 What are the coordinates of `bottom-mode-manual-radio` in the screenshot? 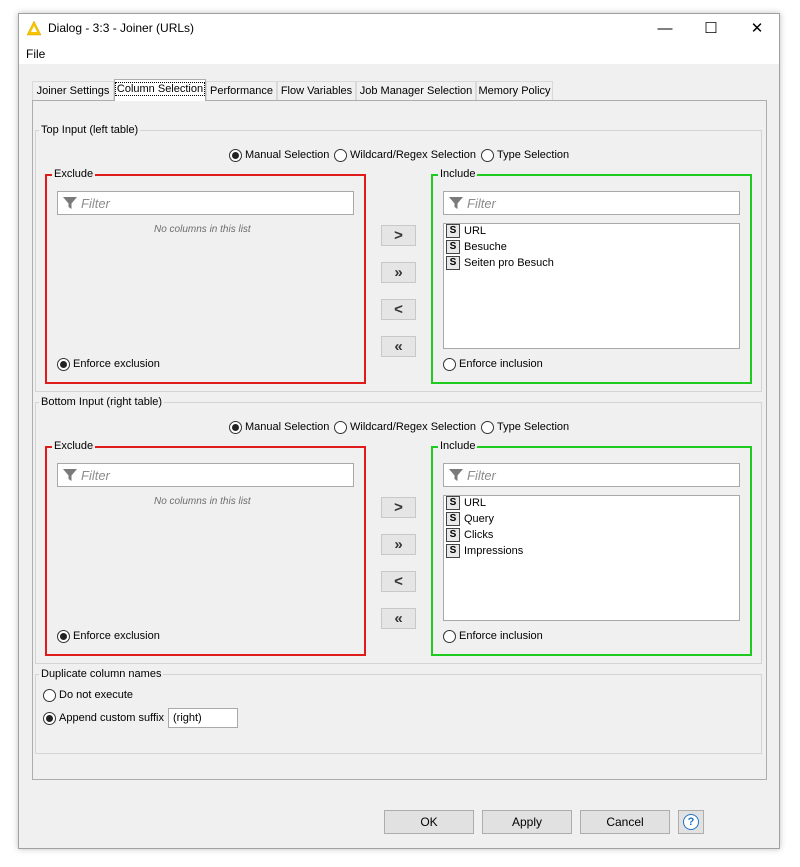 It's located at (235, 427).